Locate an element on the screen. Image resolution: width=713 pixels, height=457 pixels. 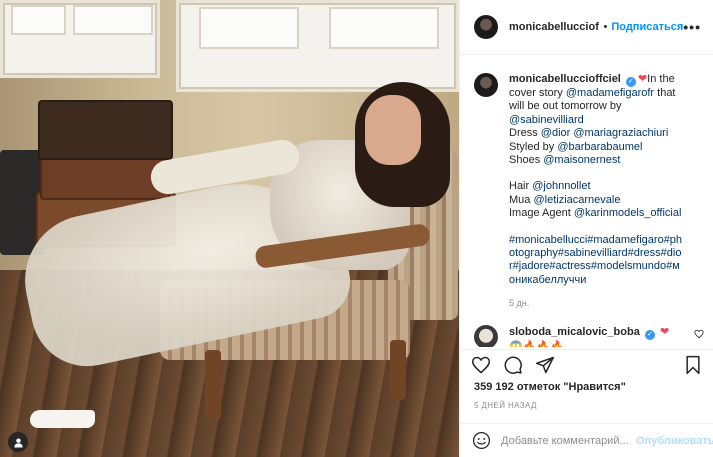
author-avatar is located at coordinates (486, 27).